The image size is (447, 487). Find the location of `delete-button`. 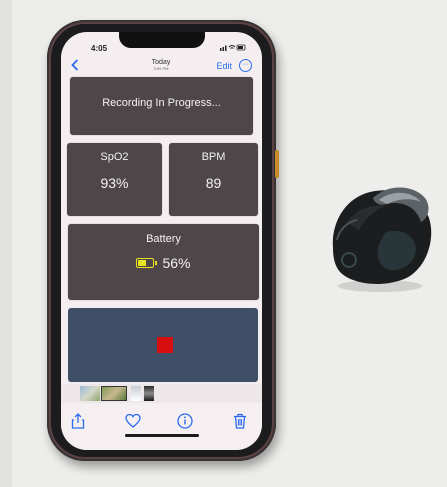

delete-button is located at coordinates (240, 421).